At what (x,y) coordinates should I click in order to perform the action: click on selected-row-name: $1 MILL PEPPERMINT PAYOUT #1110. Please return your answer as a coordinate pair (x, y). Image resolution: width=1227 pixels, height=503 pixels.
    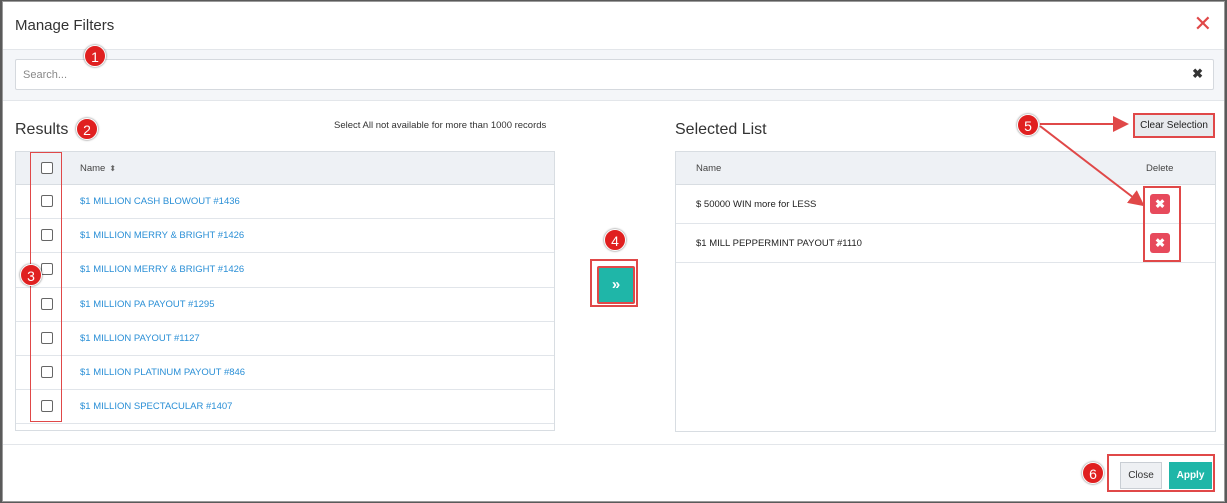
    Looking at the image, I should click on (779, 243).